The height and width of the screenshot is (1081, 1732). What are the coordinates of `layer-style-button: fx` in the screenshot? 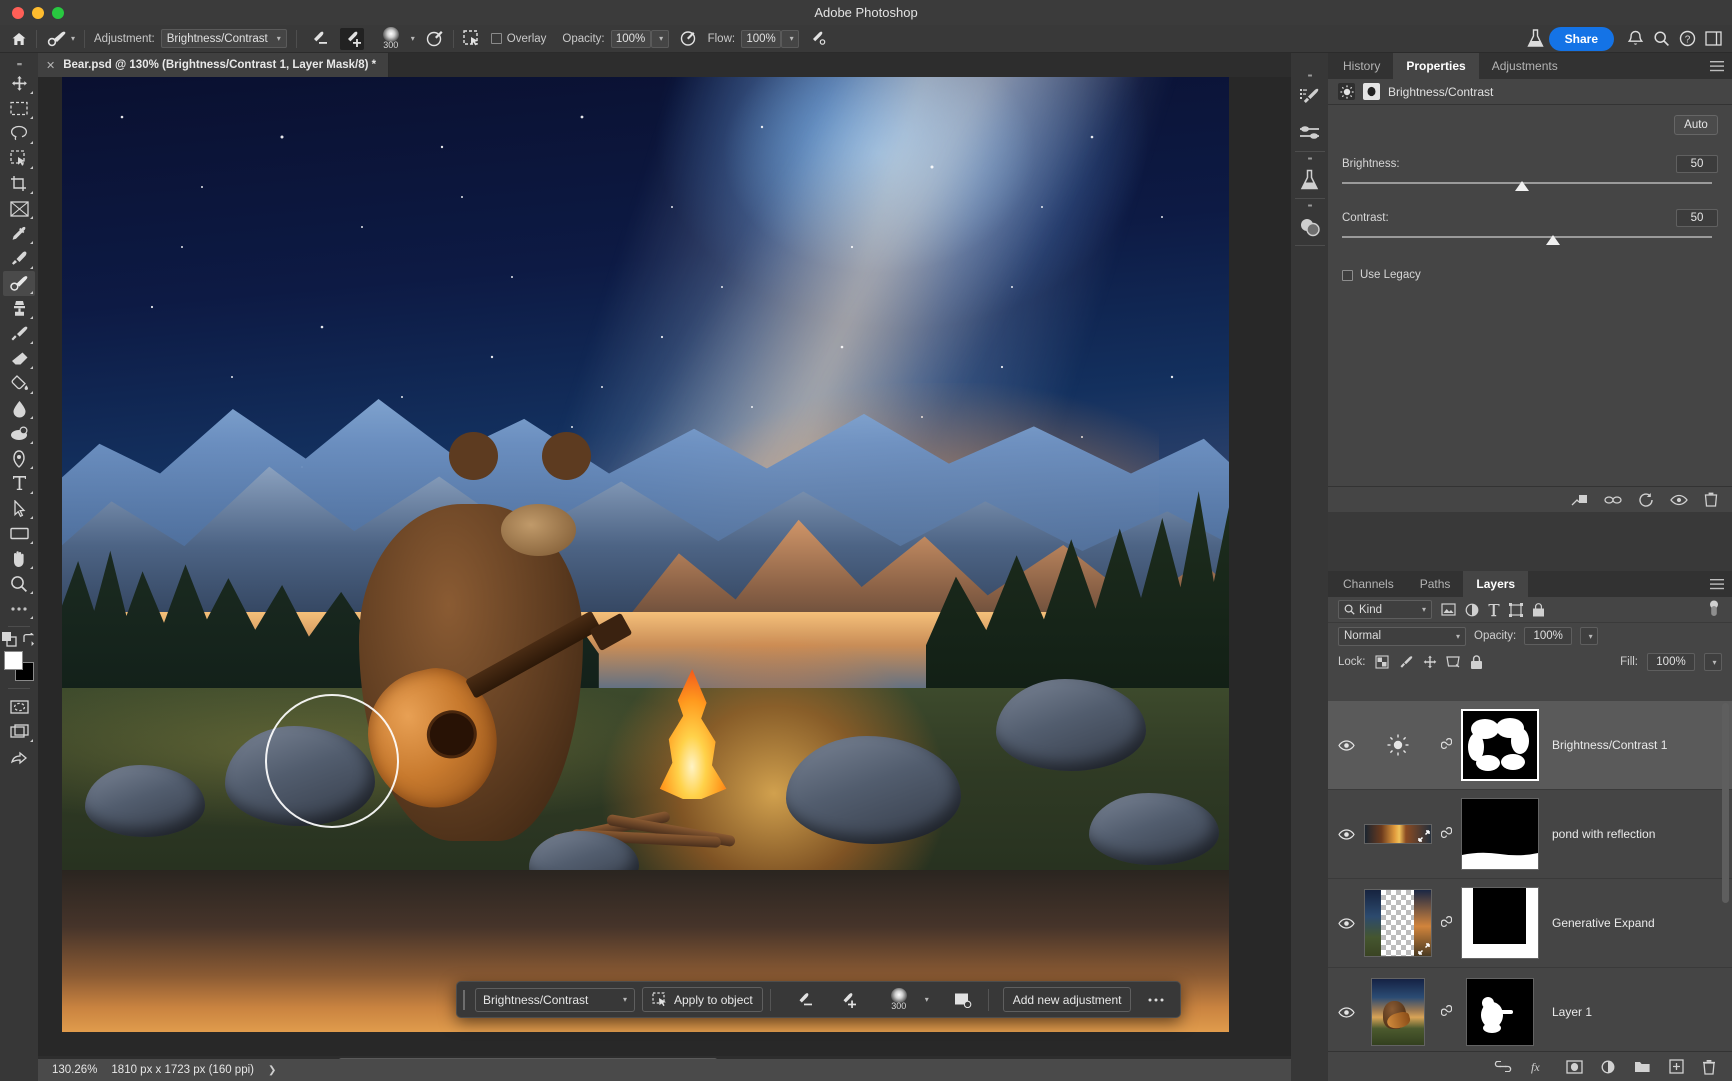 It's located at (1539, 1067).